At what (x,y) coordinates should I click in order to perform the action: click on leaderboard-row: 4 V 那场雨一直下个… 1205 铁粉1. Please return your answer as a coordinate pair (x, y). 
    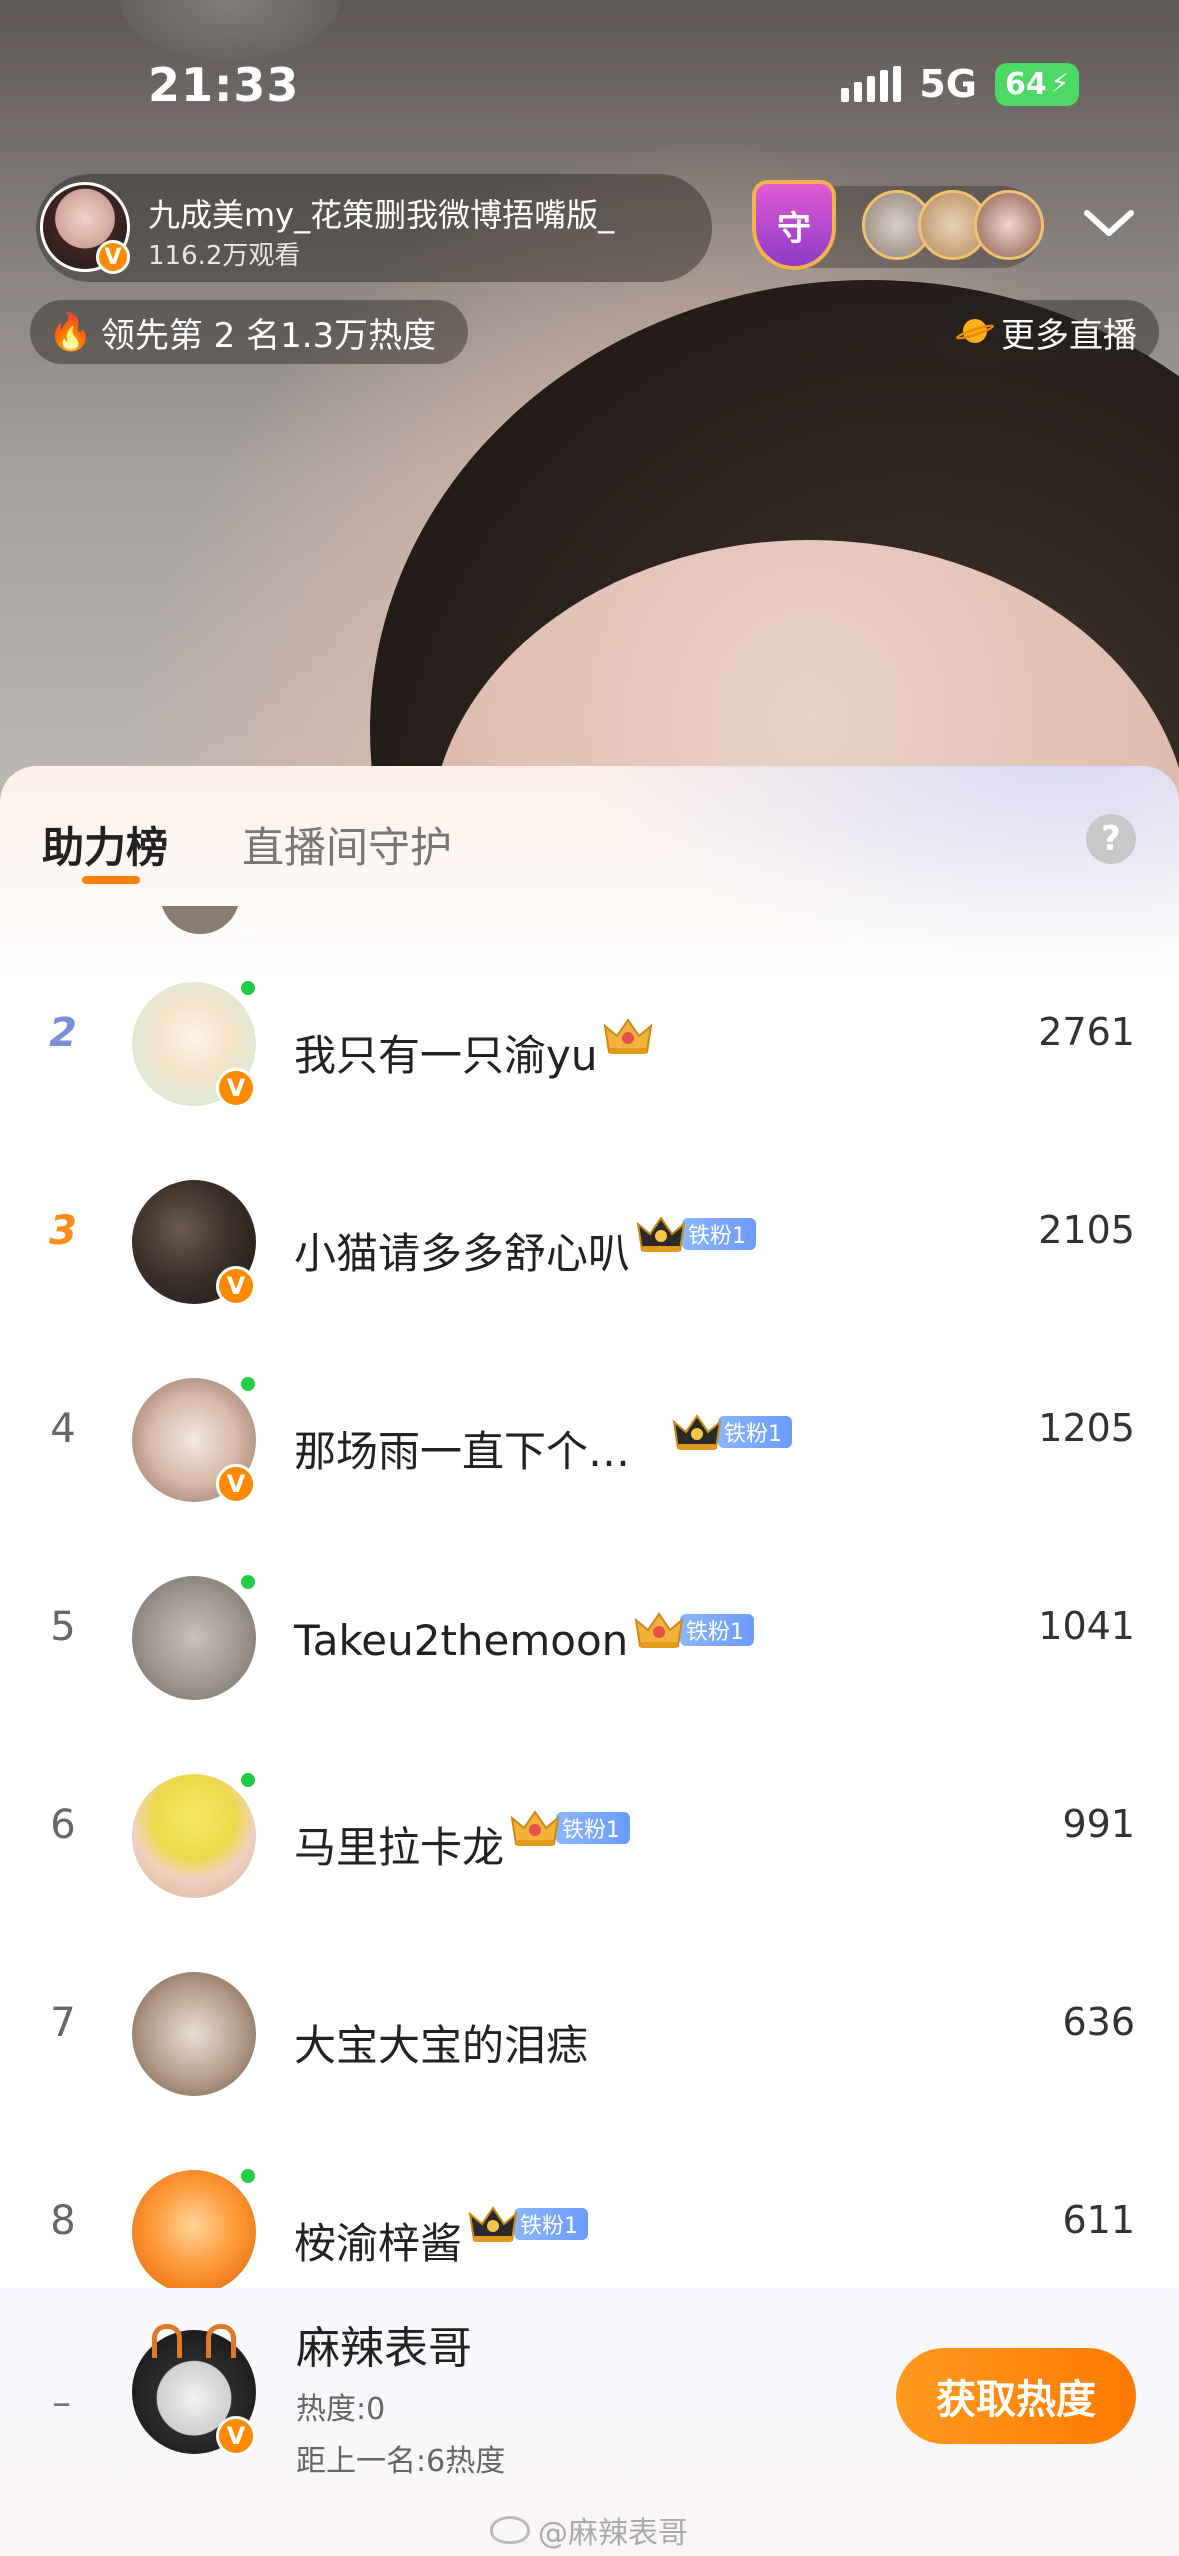
    Looking at the image, I should click on (589, 1439).